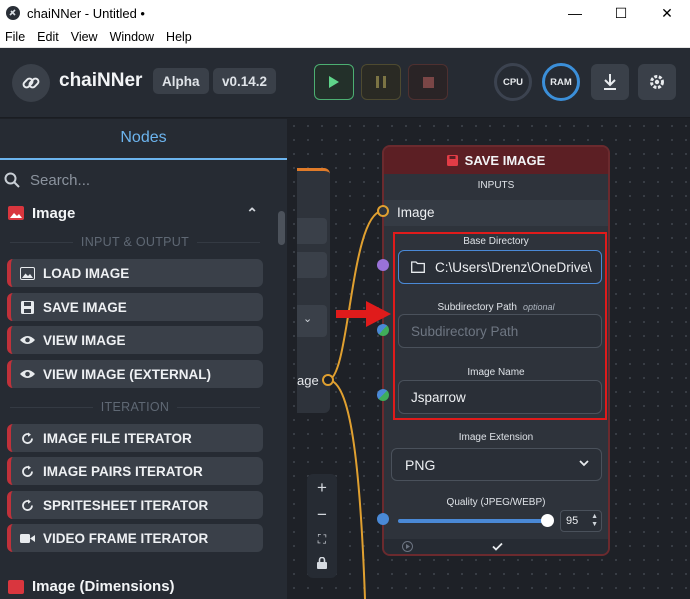  Describe the element at coordinates (322, 515) in the screenshot. I see `zoom-out-button: −` at that location.